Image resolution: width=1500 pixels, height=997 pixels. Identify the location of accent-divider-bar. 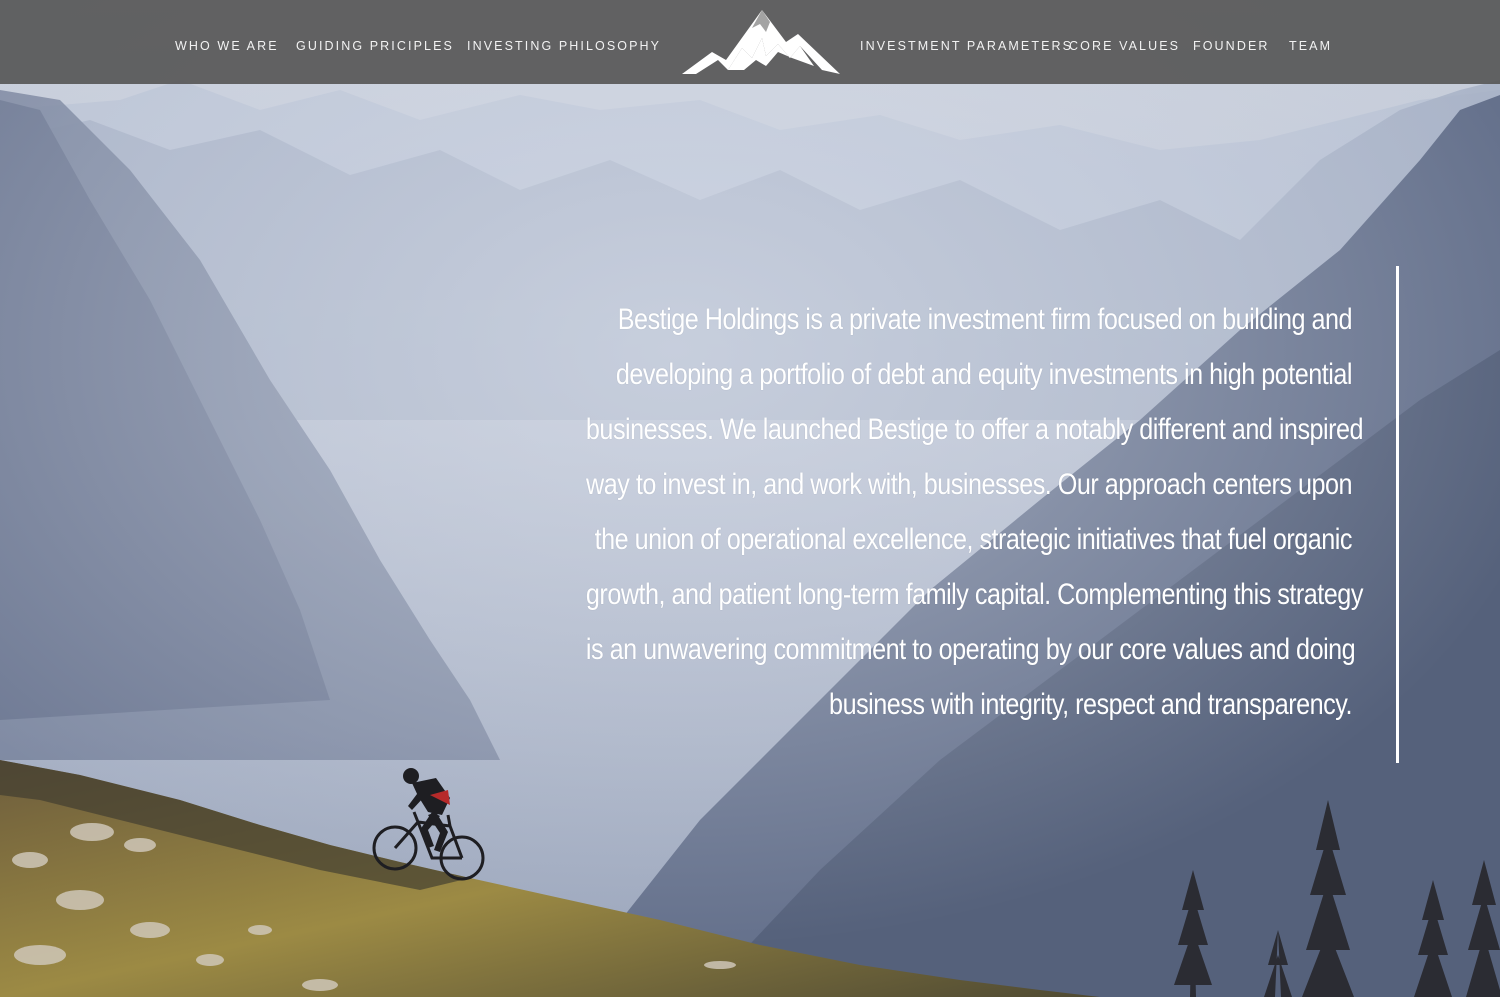
(1397, 514).